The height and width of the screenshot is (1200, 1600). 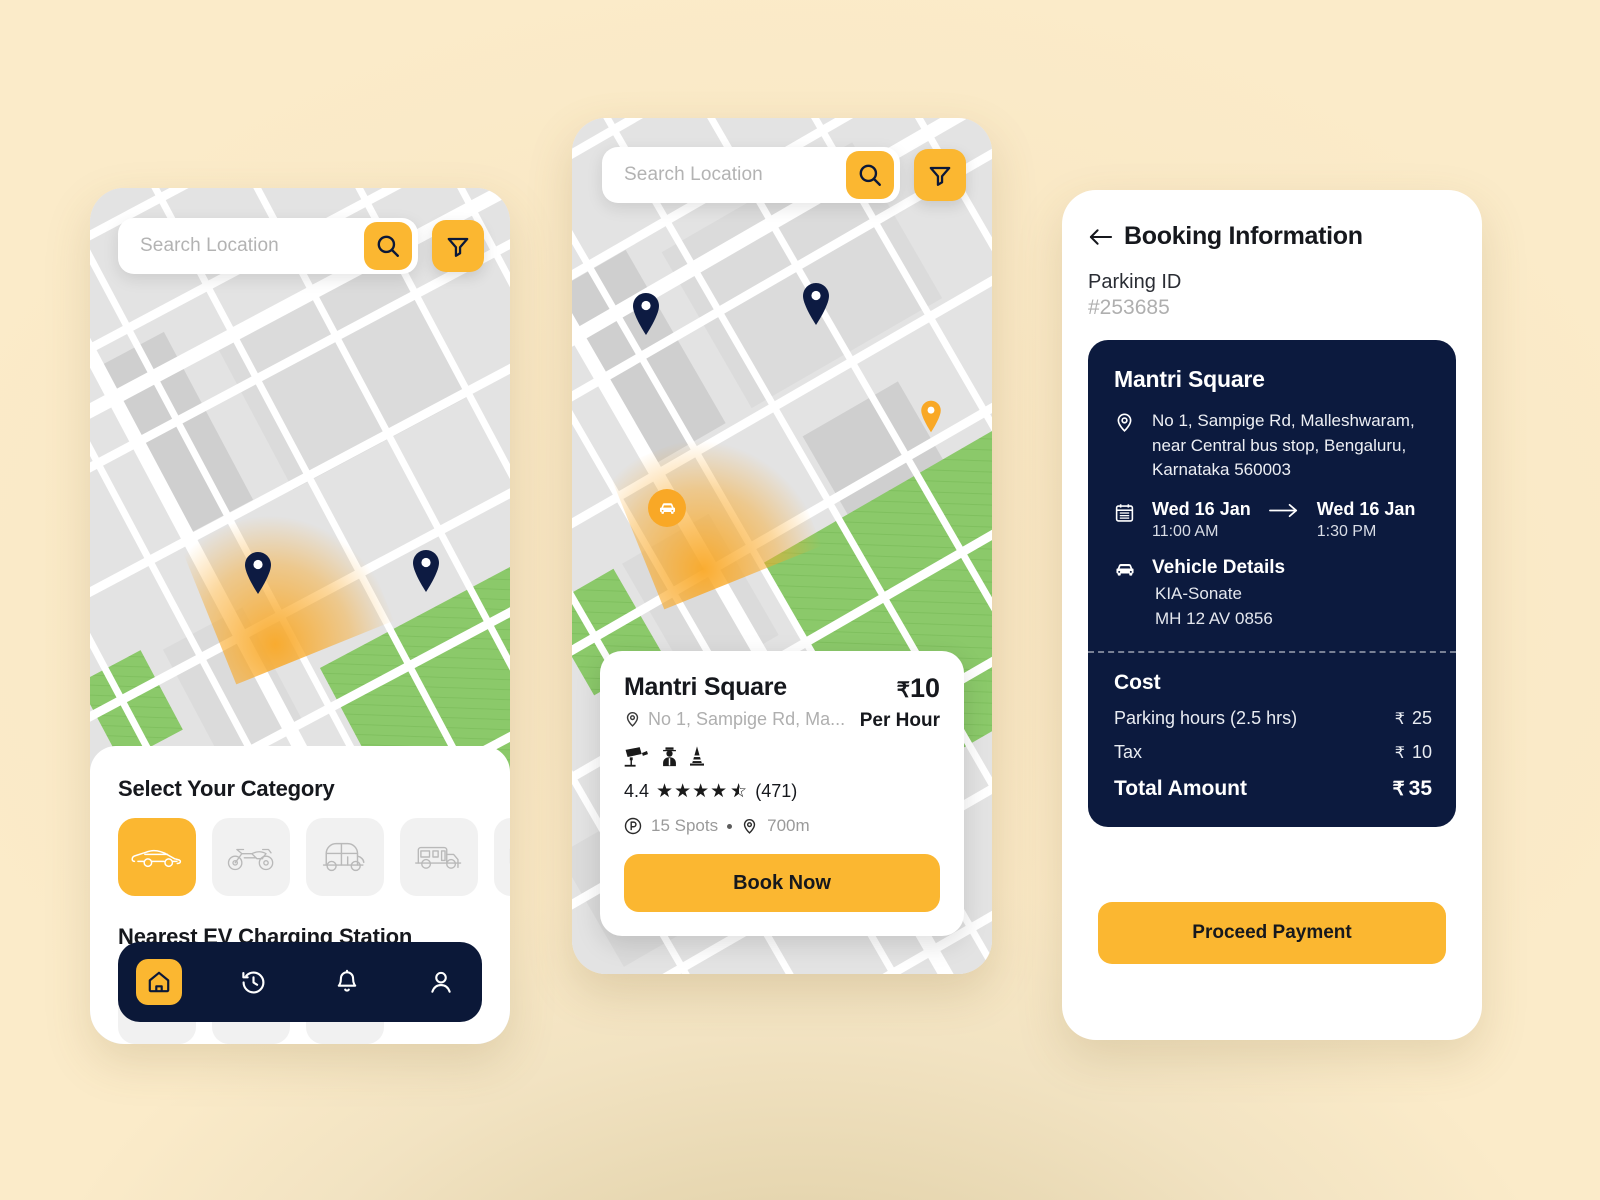 I want to click on start-time: 11:00 AM, so click(x=1185, y=531).